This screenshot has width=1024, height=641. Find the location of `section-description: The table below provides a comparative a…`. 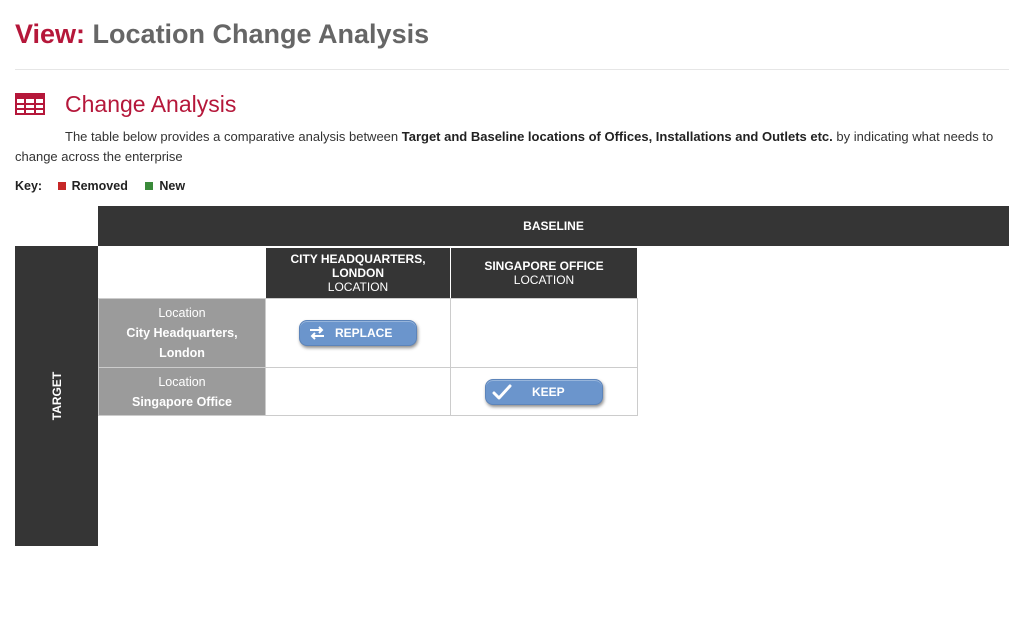

section-description: The table below provides a comparative a… is located at coordinates (512, 147).